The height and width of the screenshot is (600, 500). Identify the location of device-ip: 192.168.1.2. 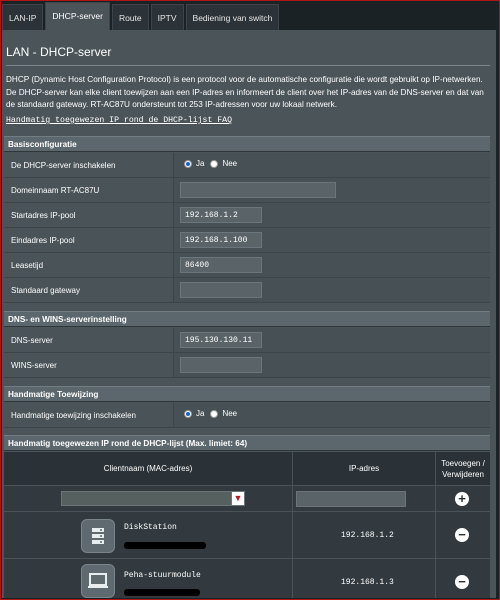
(367, 535).